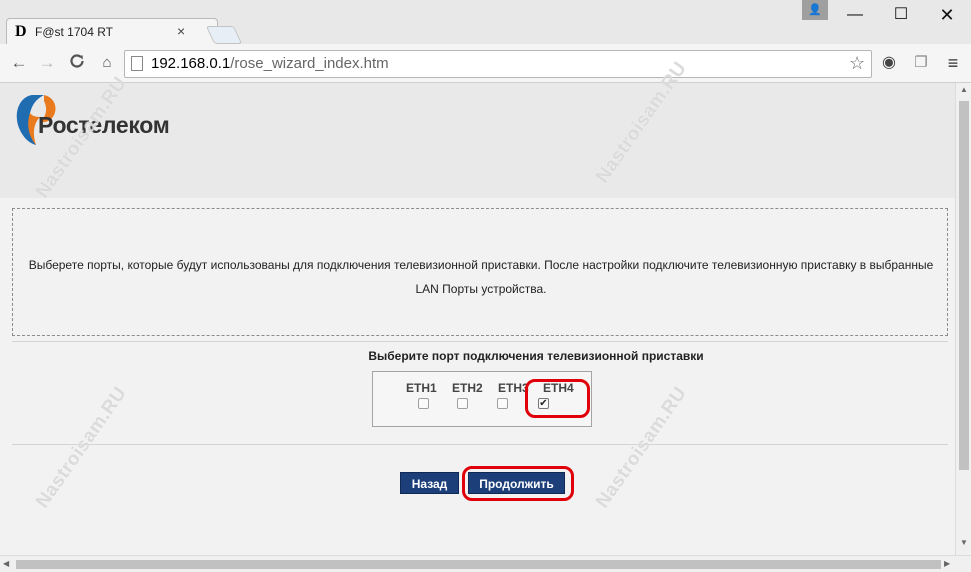 The image size is (971, 572). What do you see at coordinates (191, 63) in the screenshot?
I see `url-host: 192.168.0.1` at bounding box center [191, 63].